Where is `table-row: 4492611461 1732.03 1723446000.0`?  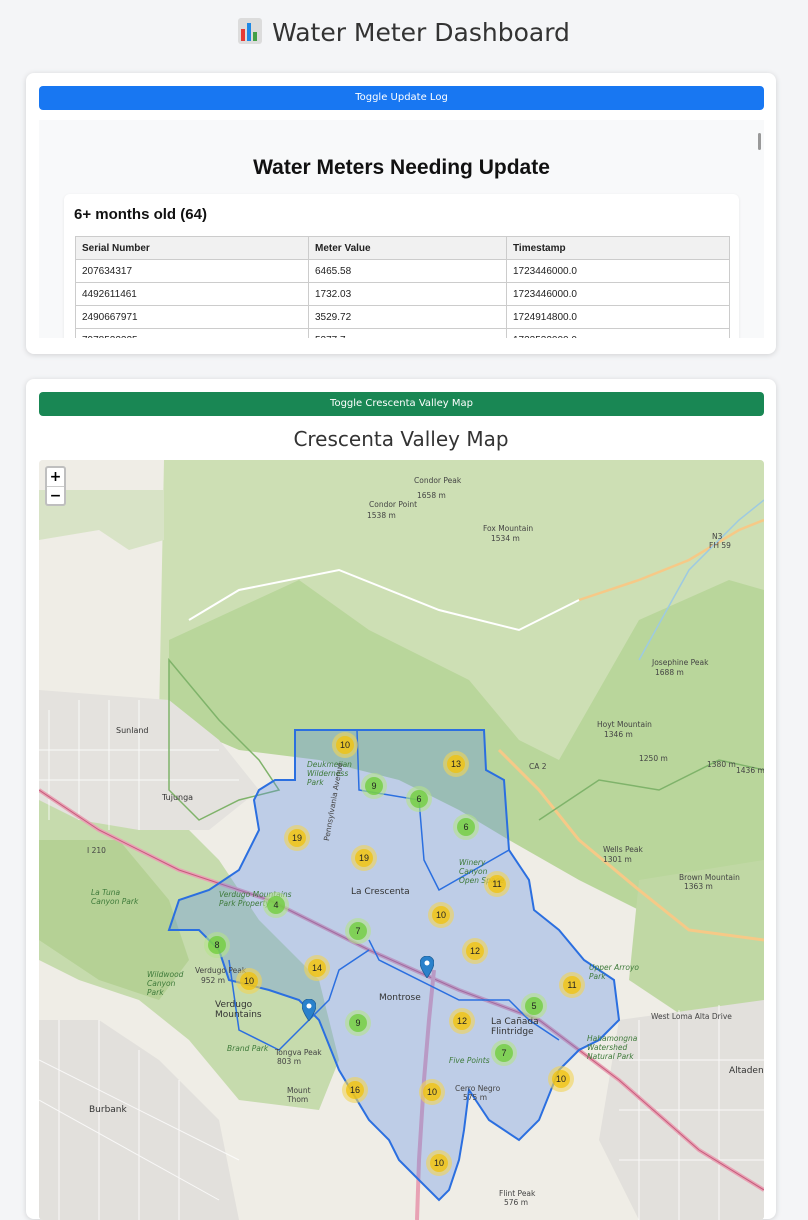
table-row: 4492611461 1732.03 1723446000.0 is located at coordinates (402, 294).